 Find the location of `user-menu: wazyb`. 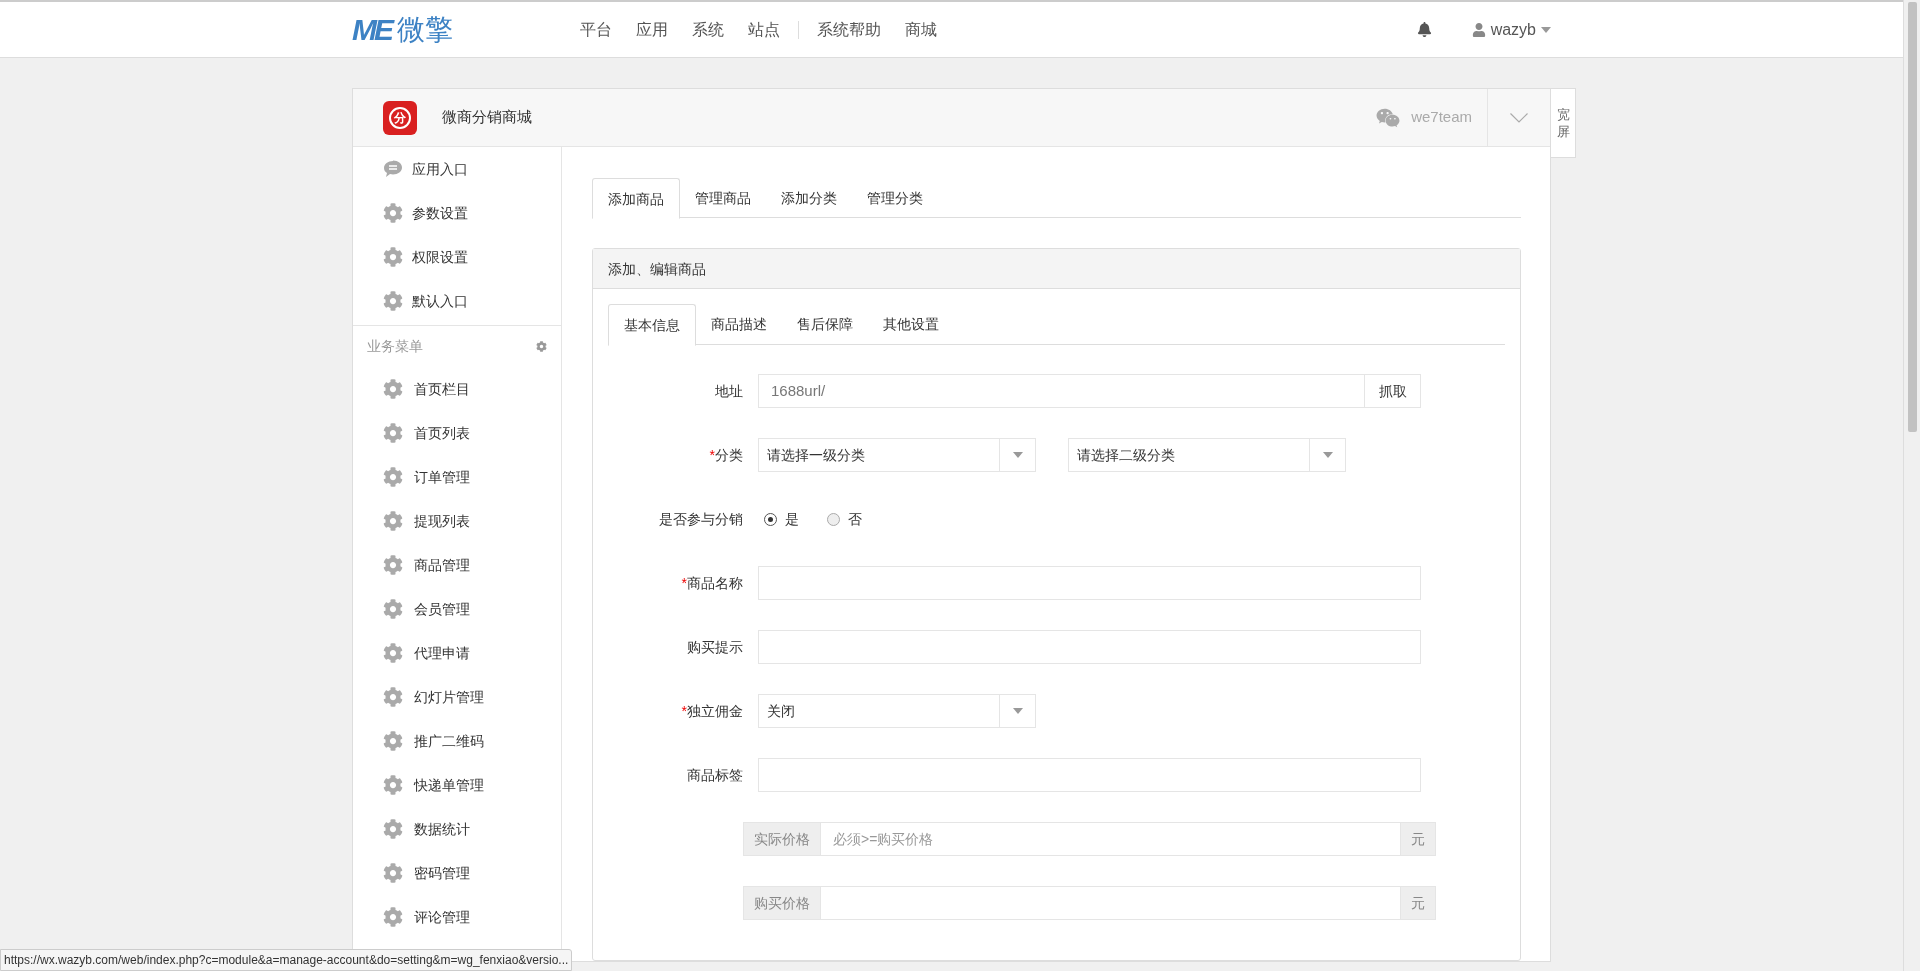

user-menu: wazyb is located at coordinates (1511, 29).